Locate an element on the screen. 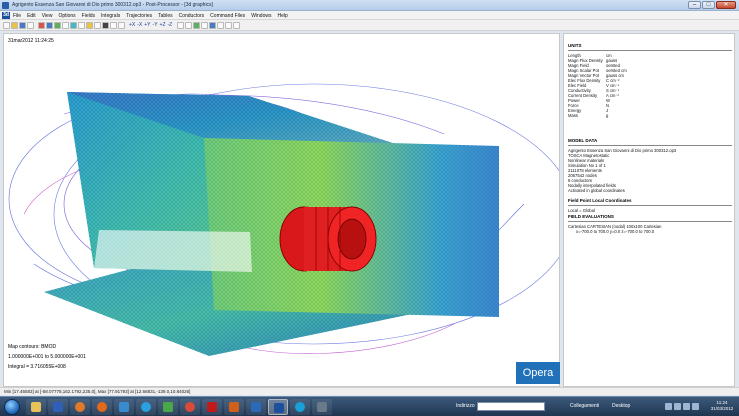  view-minus-z-button: -Z is located at coordinates (170, 25).